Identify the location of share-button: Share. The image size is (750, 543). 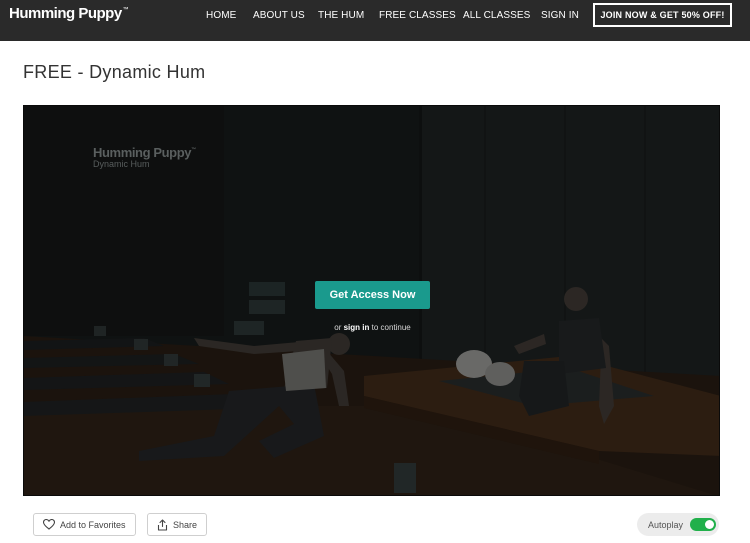
(177, 524).